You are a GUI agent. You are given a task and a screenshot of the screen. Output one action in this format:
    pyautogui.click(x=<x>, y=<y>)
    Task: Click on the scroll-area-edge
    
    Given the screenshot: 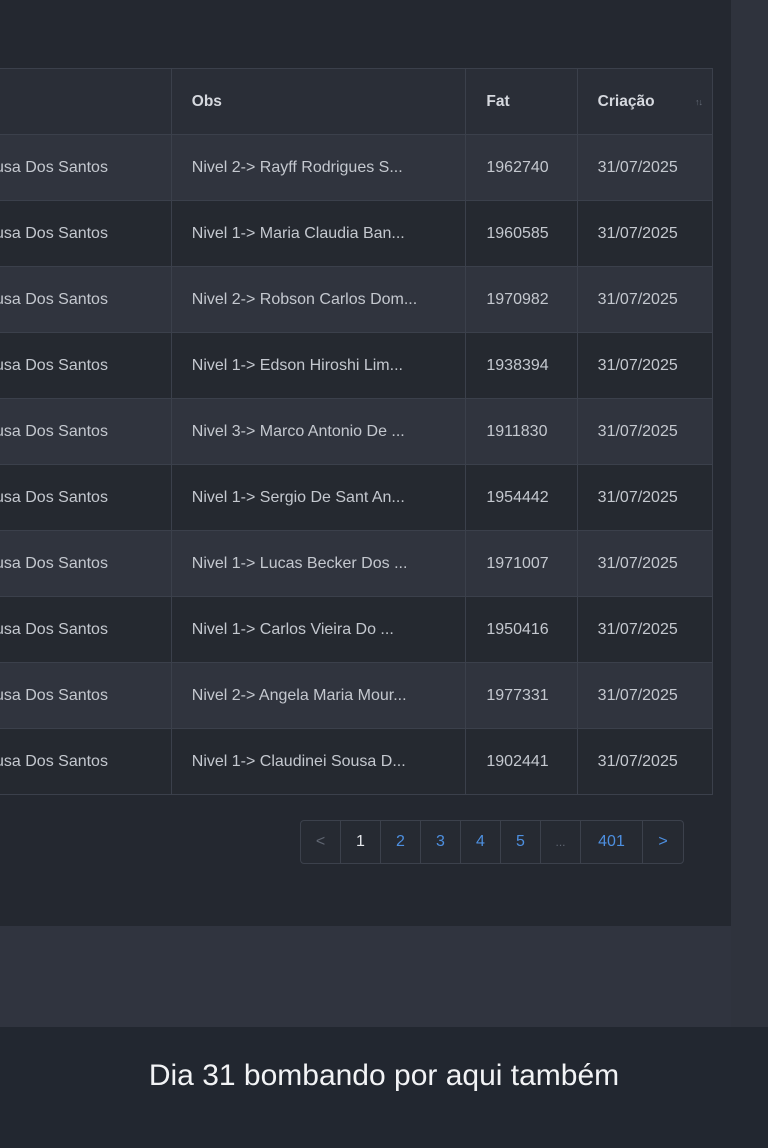 What is the action you would take?
    pyautogui.click(x=749, y=513)
    